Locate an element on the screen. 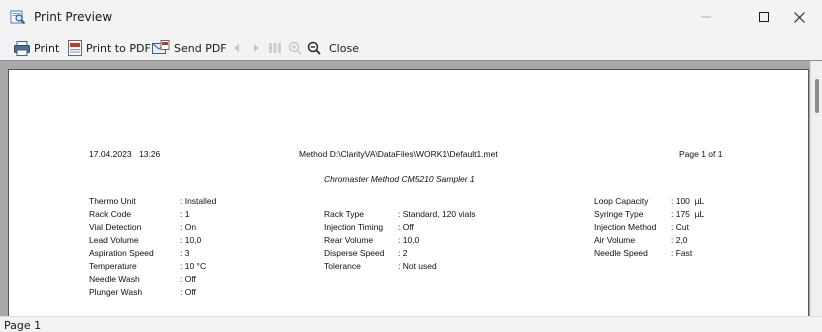 The width and height of the screenshot is (822, 332). param-value: : 1 is located at coordinates (185, 214).